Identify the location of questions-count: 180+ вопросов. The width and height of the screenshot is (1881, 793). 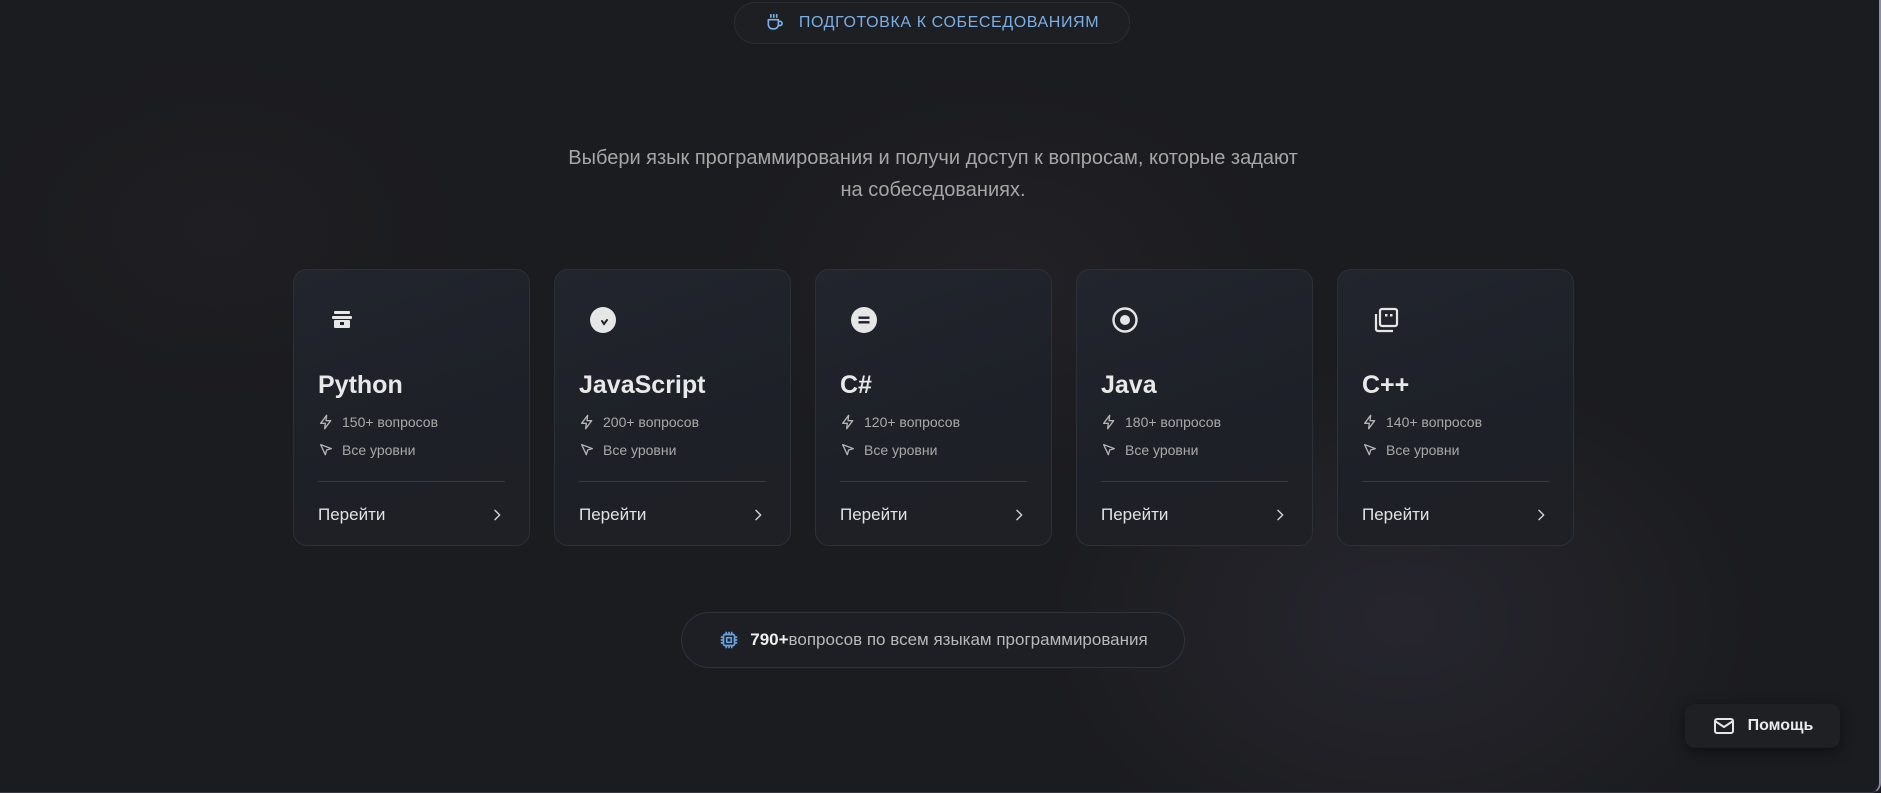
(1173, 422).